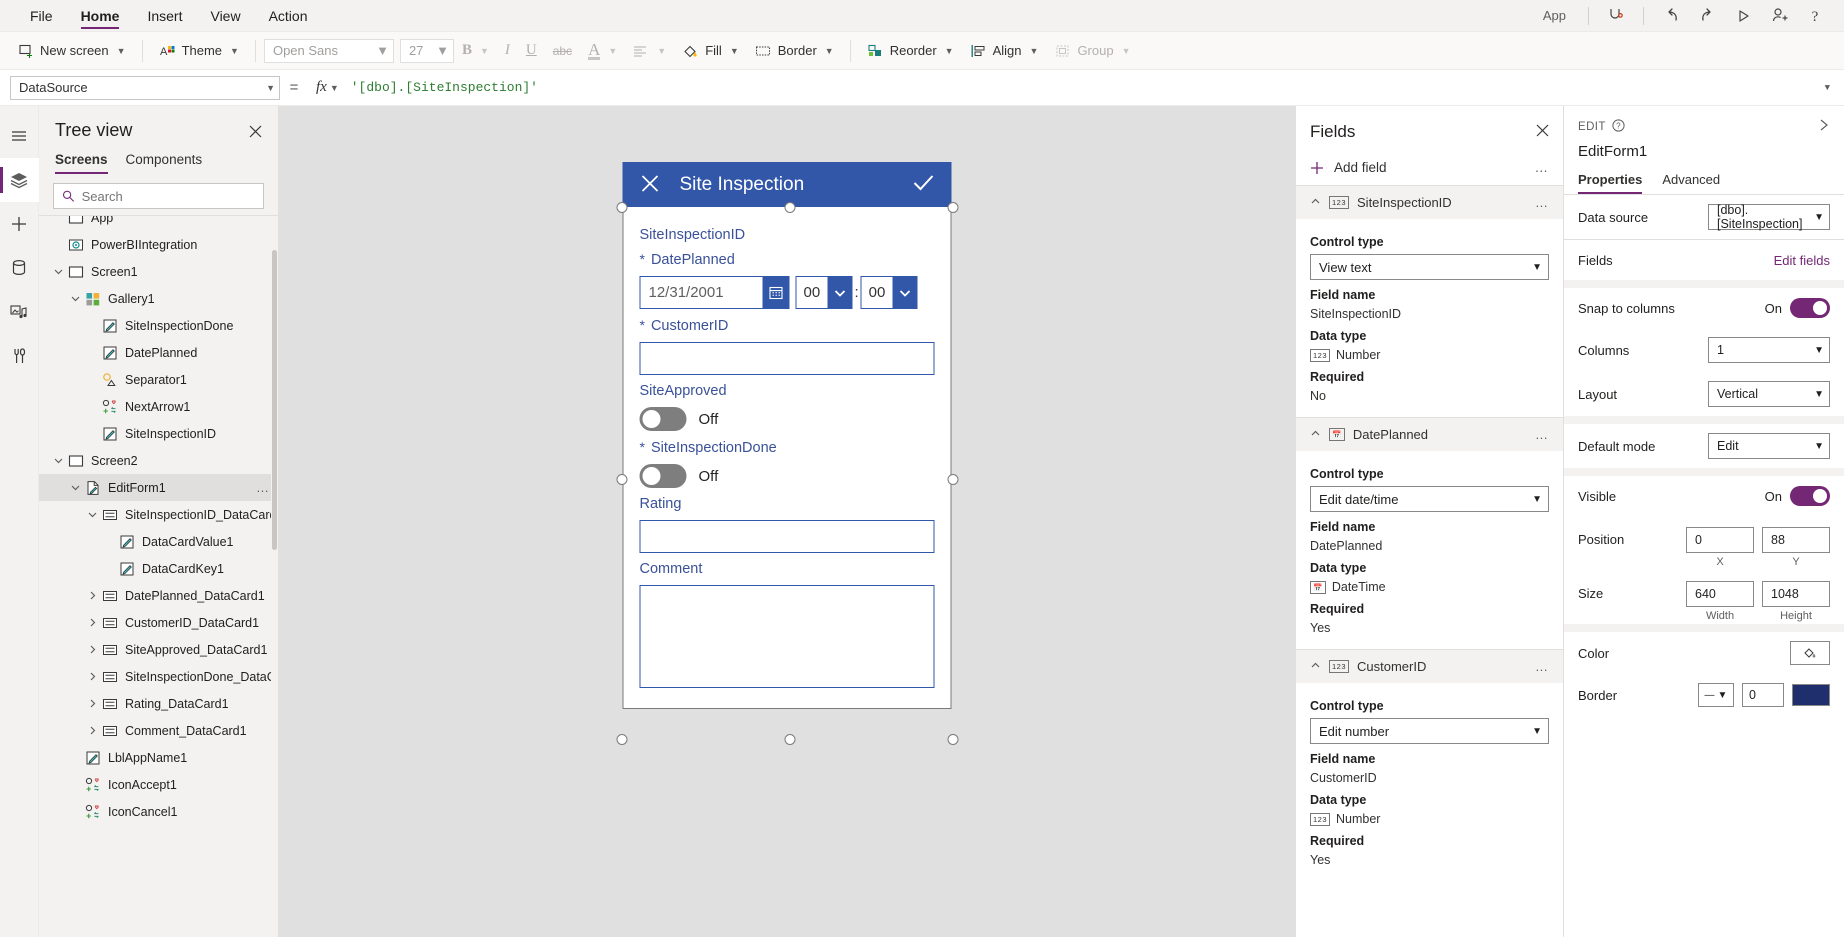  Describe the element at coordinates (953, 207) in the screenshot. I see `resize-handle-top-right` at that location.